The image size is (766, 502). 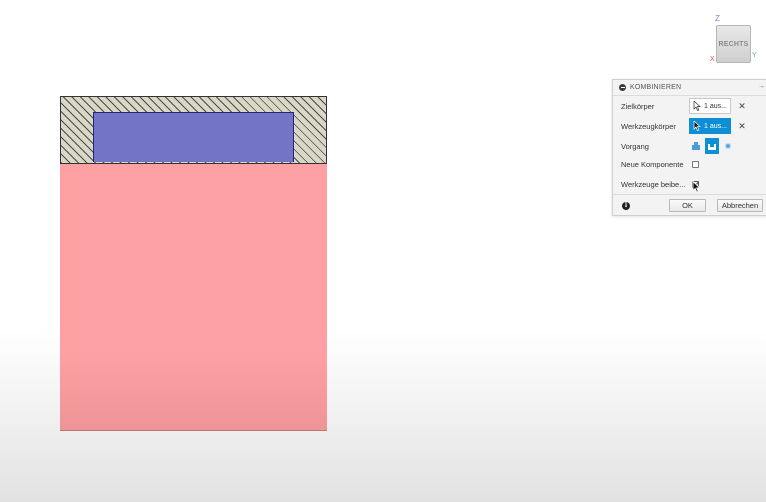 I want to click on intersect-icon, so click(x=728, y=146).